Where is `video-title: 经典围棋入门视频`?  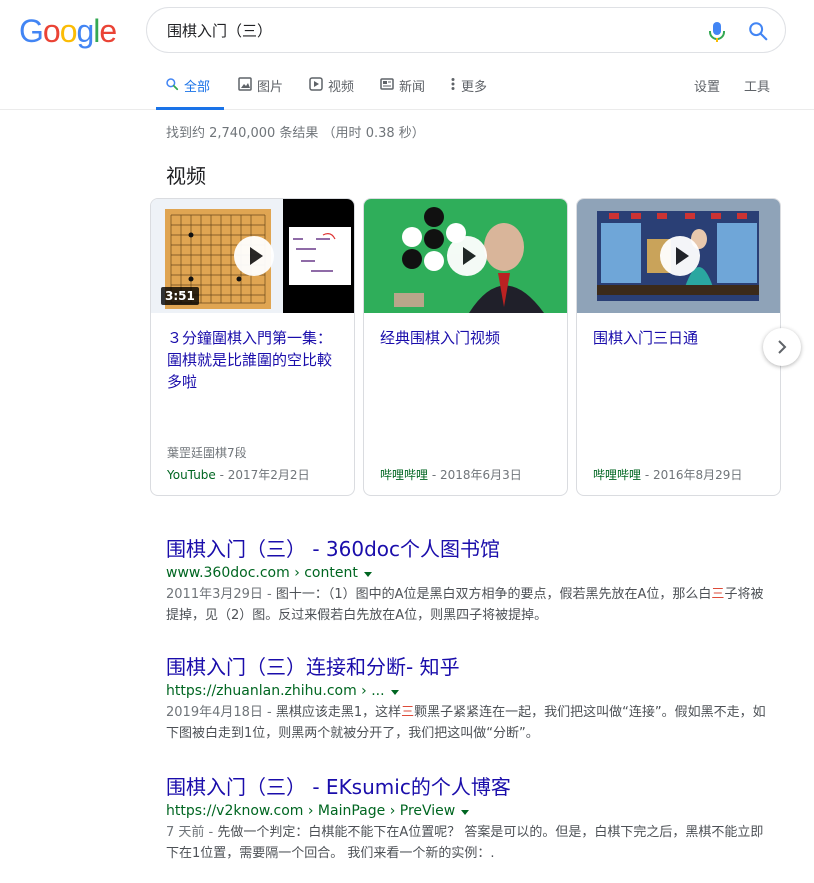
video-title: 经典围棋入门视频 is located at coordinates (468, 338).